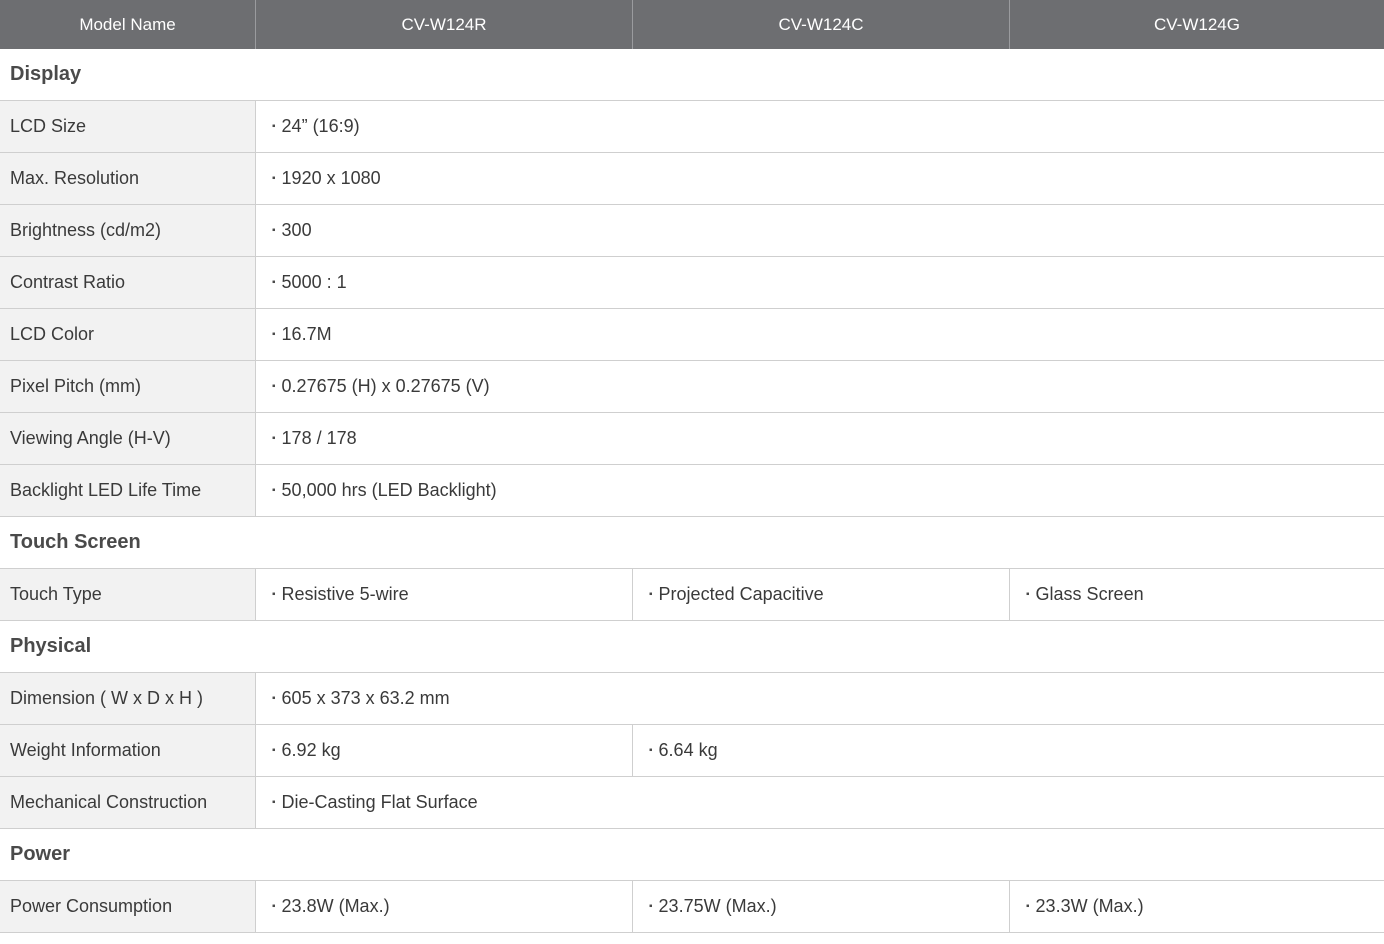 The image size is (1384, 944). I want to click on section-title: Power, so click(692, 854).